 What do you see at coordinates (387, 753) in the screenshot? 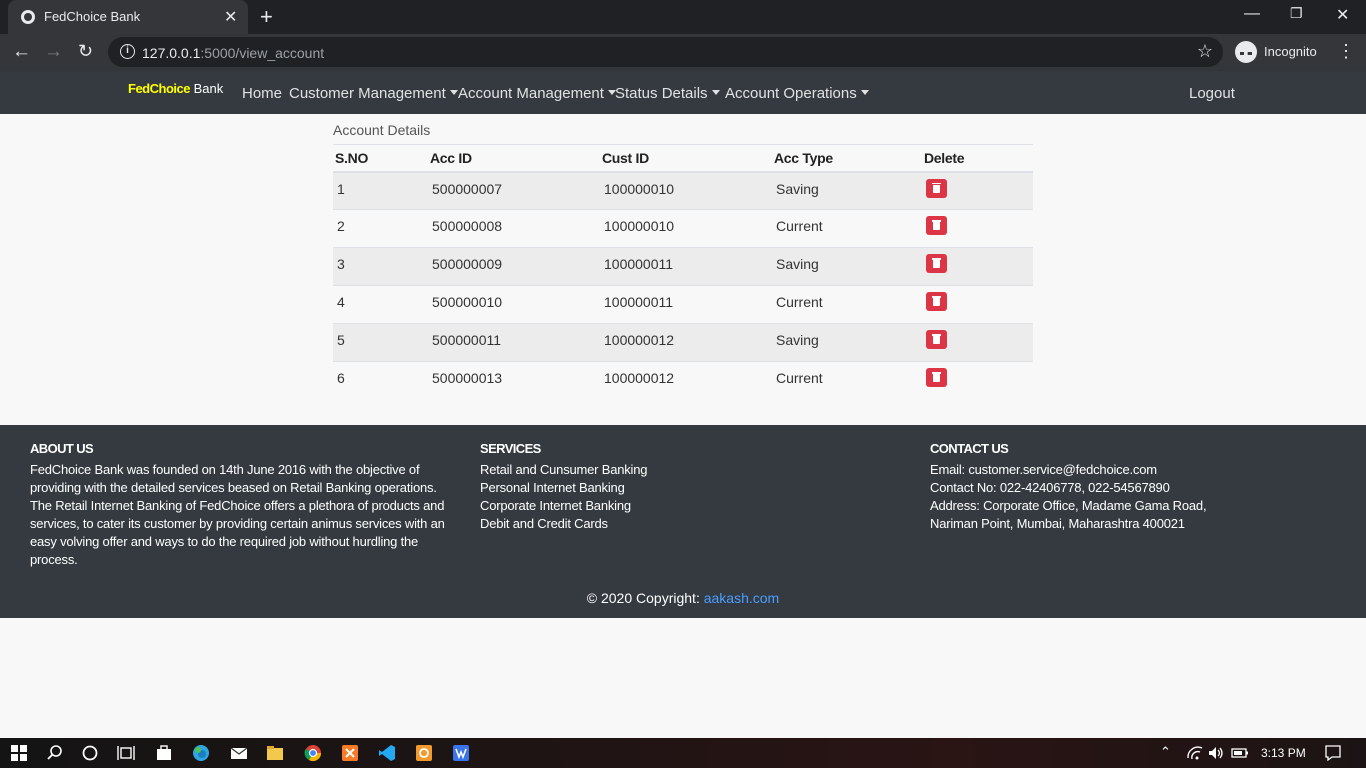
I see `vscode-icon` at bounding box center [387, 753].